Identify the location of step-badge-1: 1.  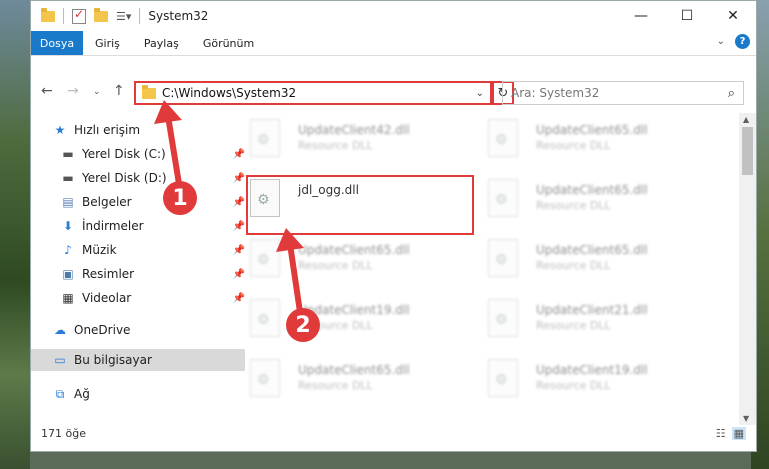
(180, 198).